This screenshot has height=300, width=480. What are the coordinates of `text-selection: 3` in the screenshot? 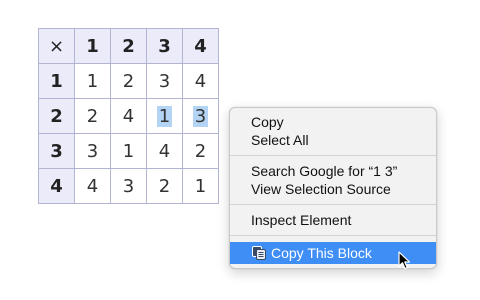 It's located at (200, 116).